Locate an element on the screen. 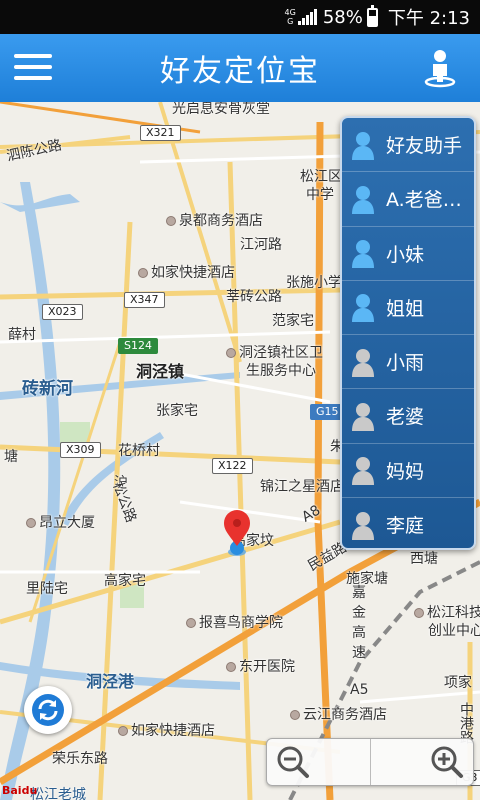 Image resolution: width=480 pixels, height=800 pixels. map-place-label: 里陆宅 is located at coordinates (47, 589).